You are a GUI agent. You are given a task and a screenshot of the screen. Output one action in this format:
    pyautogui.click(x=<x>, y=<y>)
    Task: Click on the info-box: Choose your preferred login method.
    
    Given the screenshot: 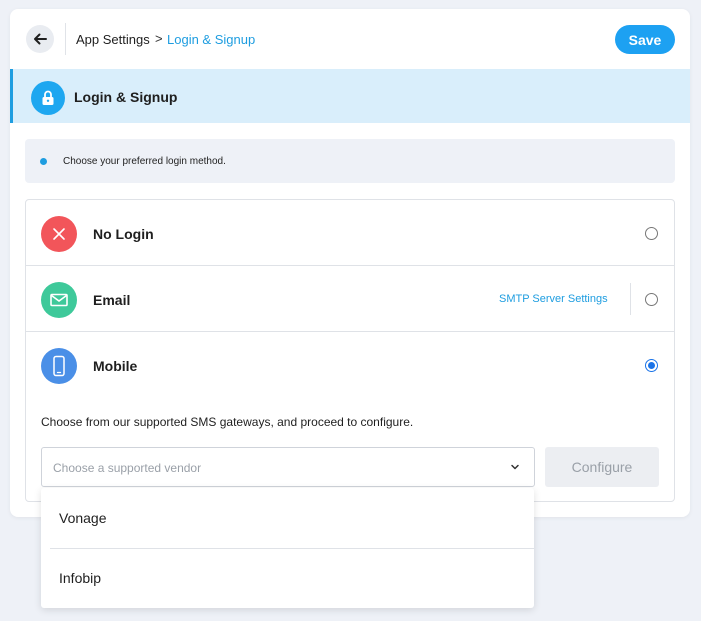 What is the action you would take?
    pyautogui.click(x=350, y=161)
    